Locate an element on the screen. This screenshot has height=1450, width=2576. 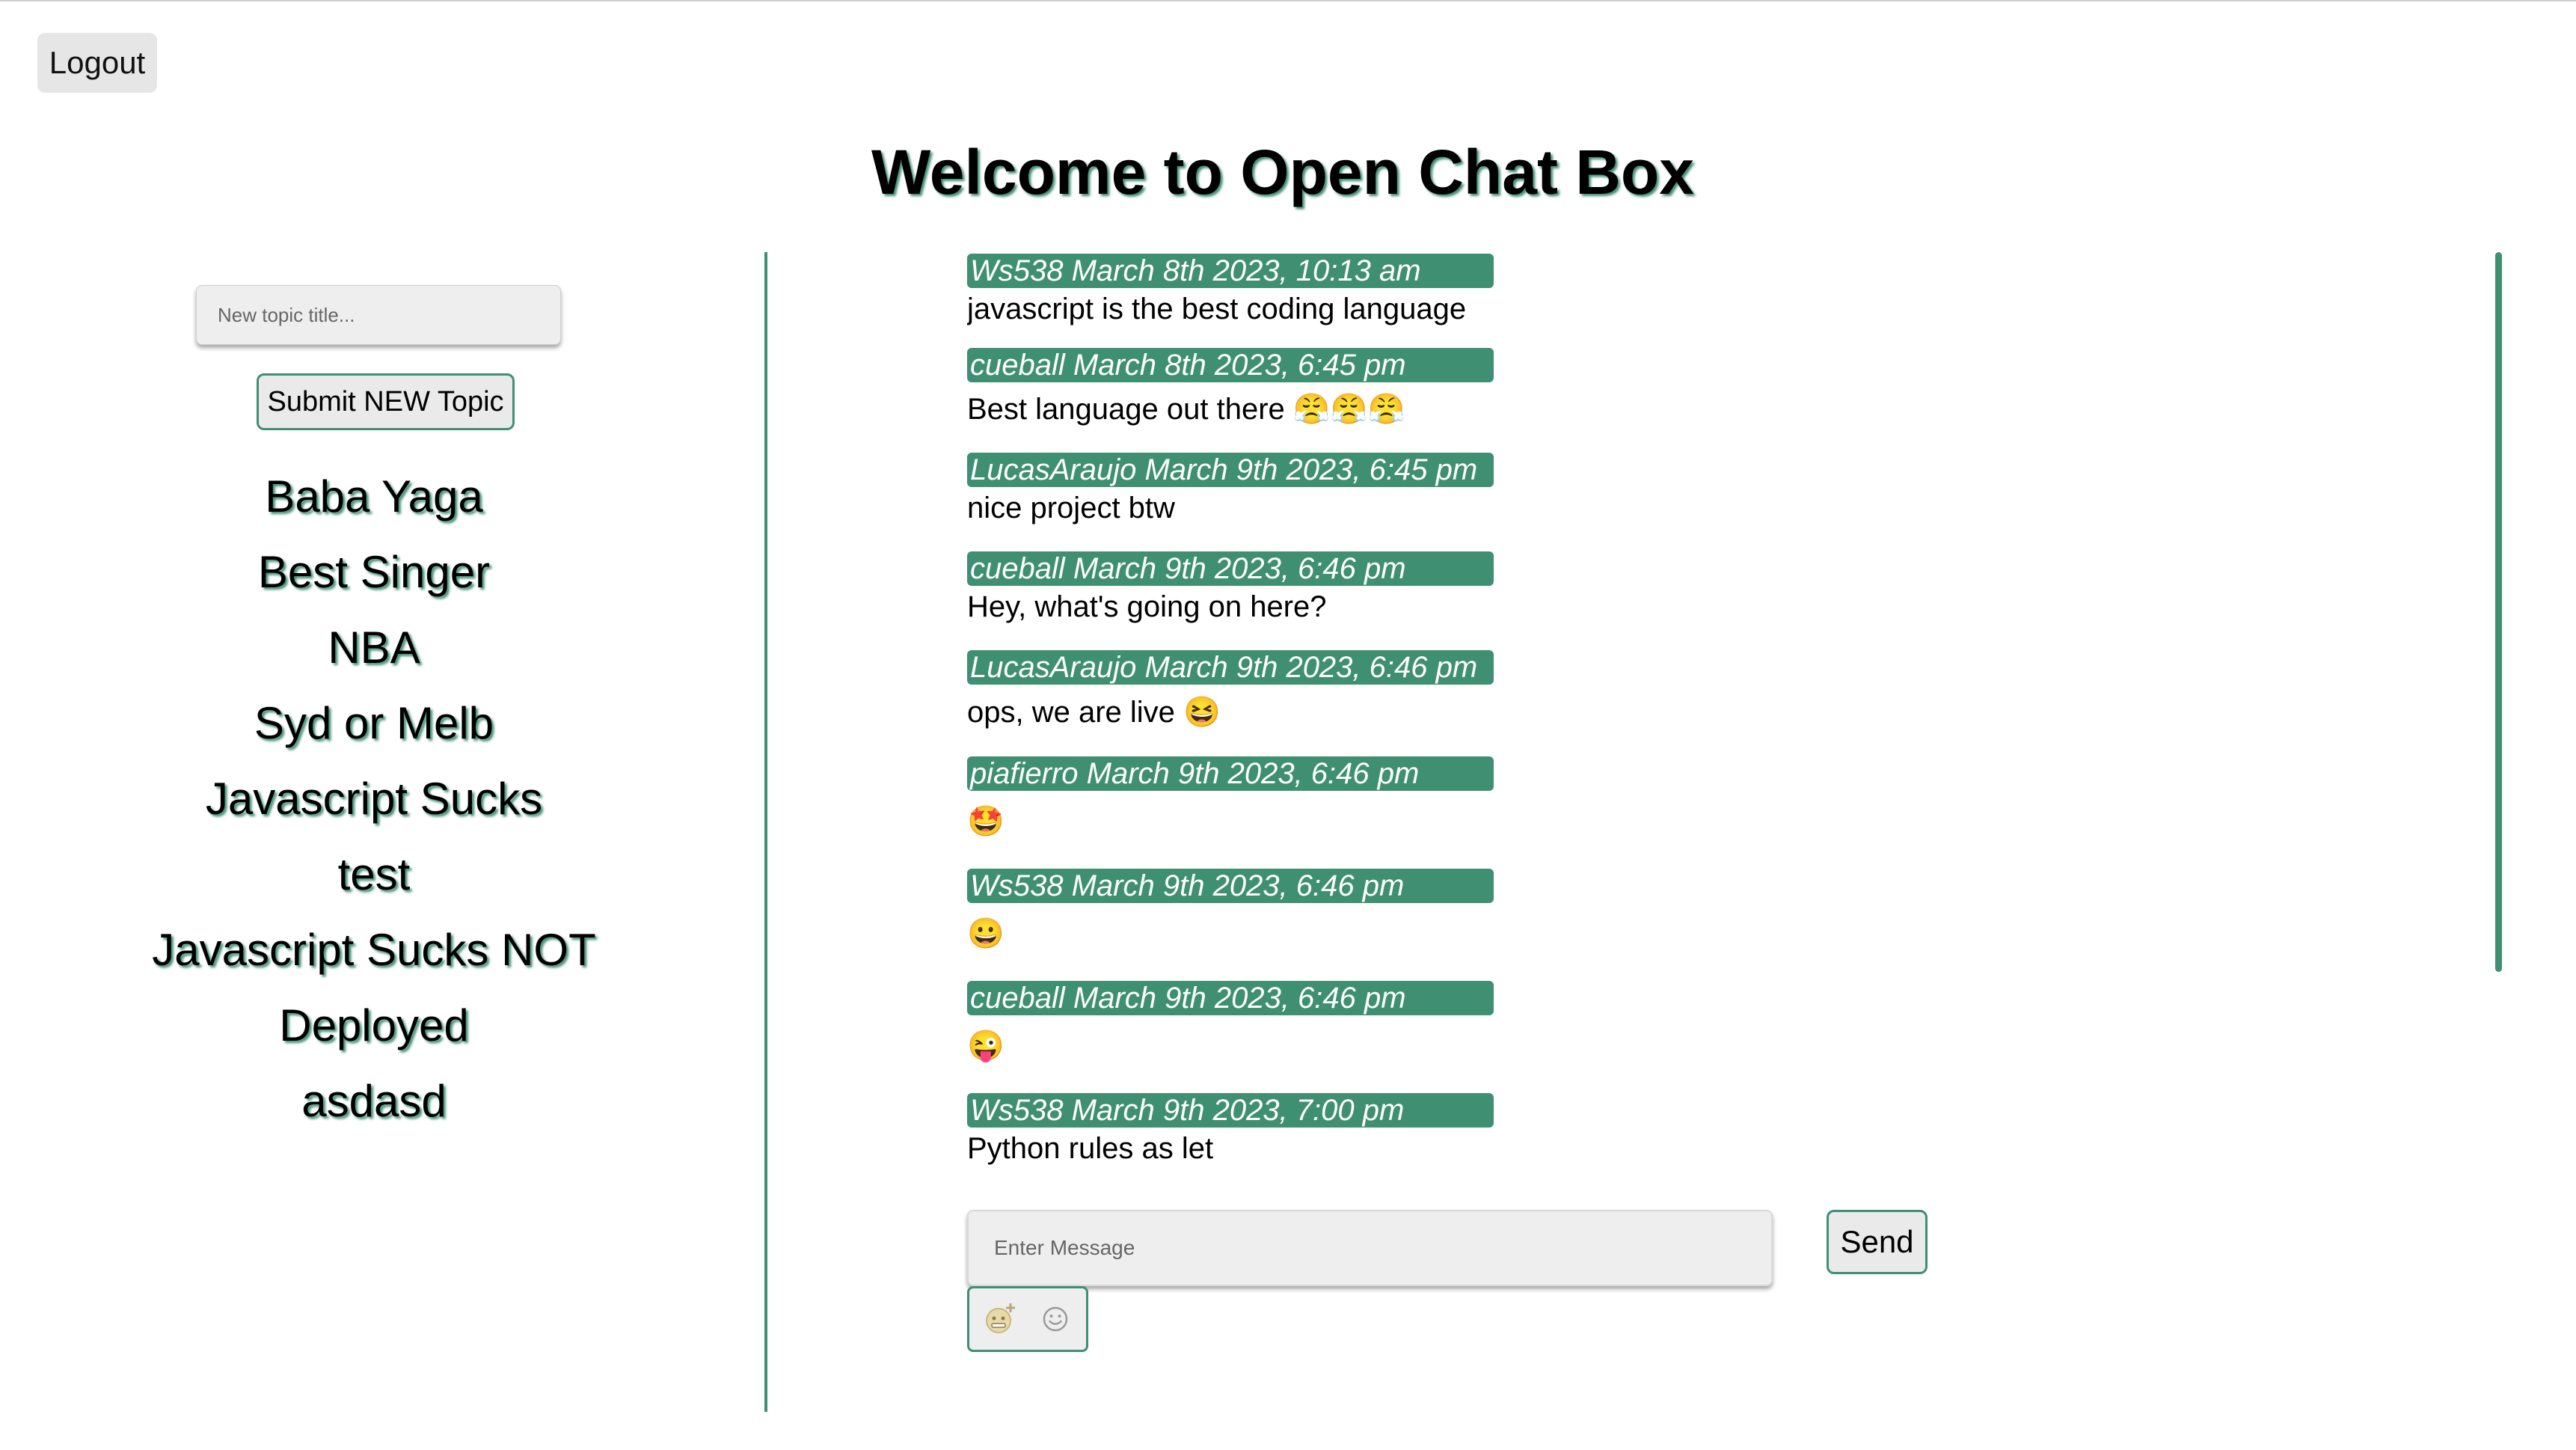
chat-message: piafierro March 9th 2023, 6:46 pm 🤩 is located at coordinates (1341, 804).